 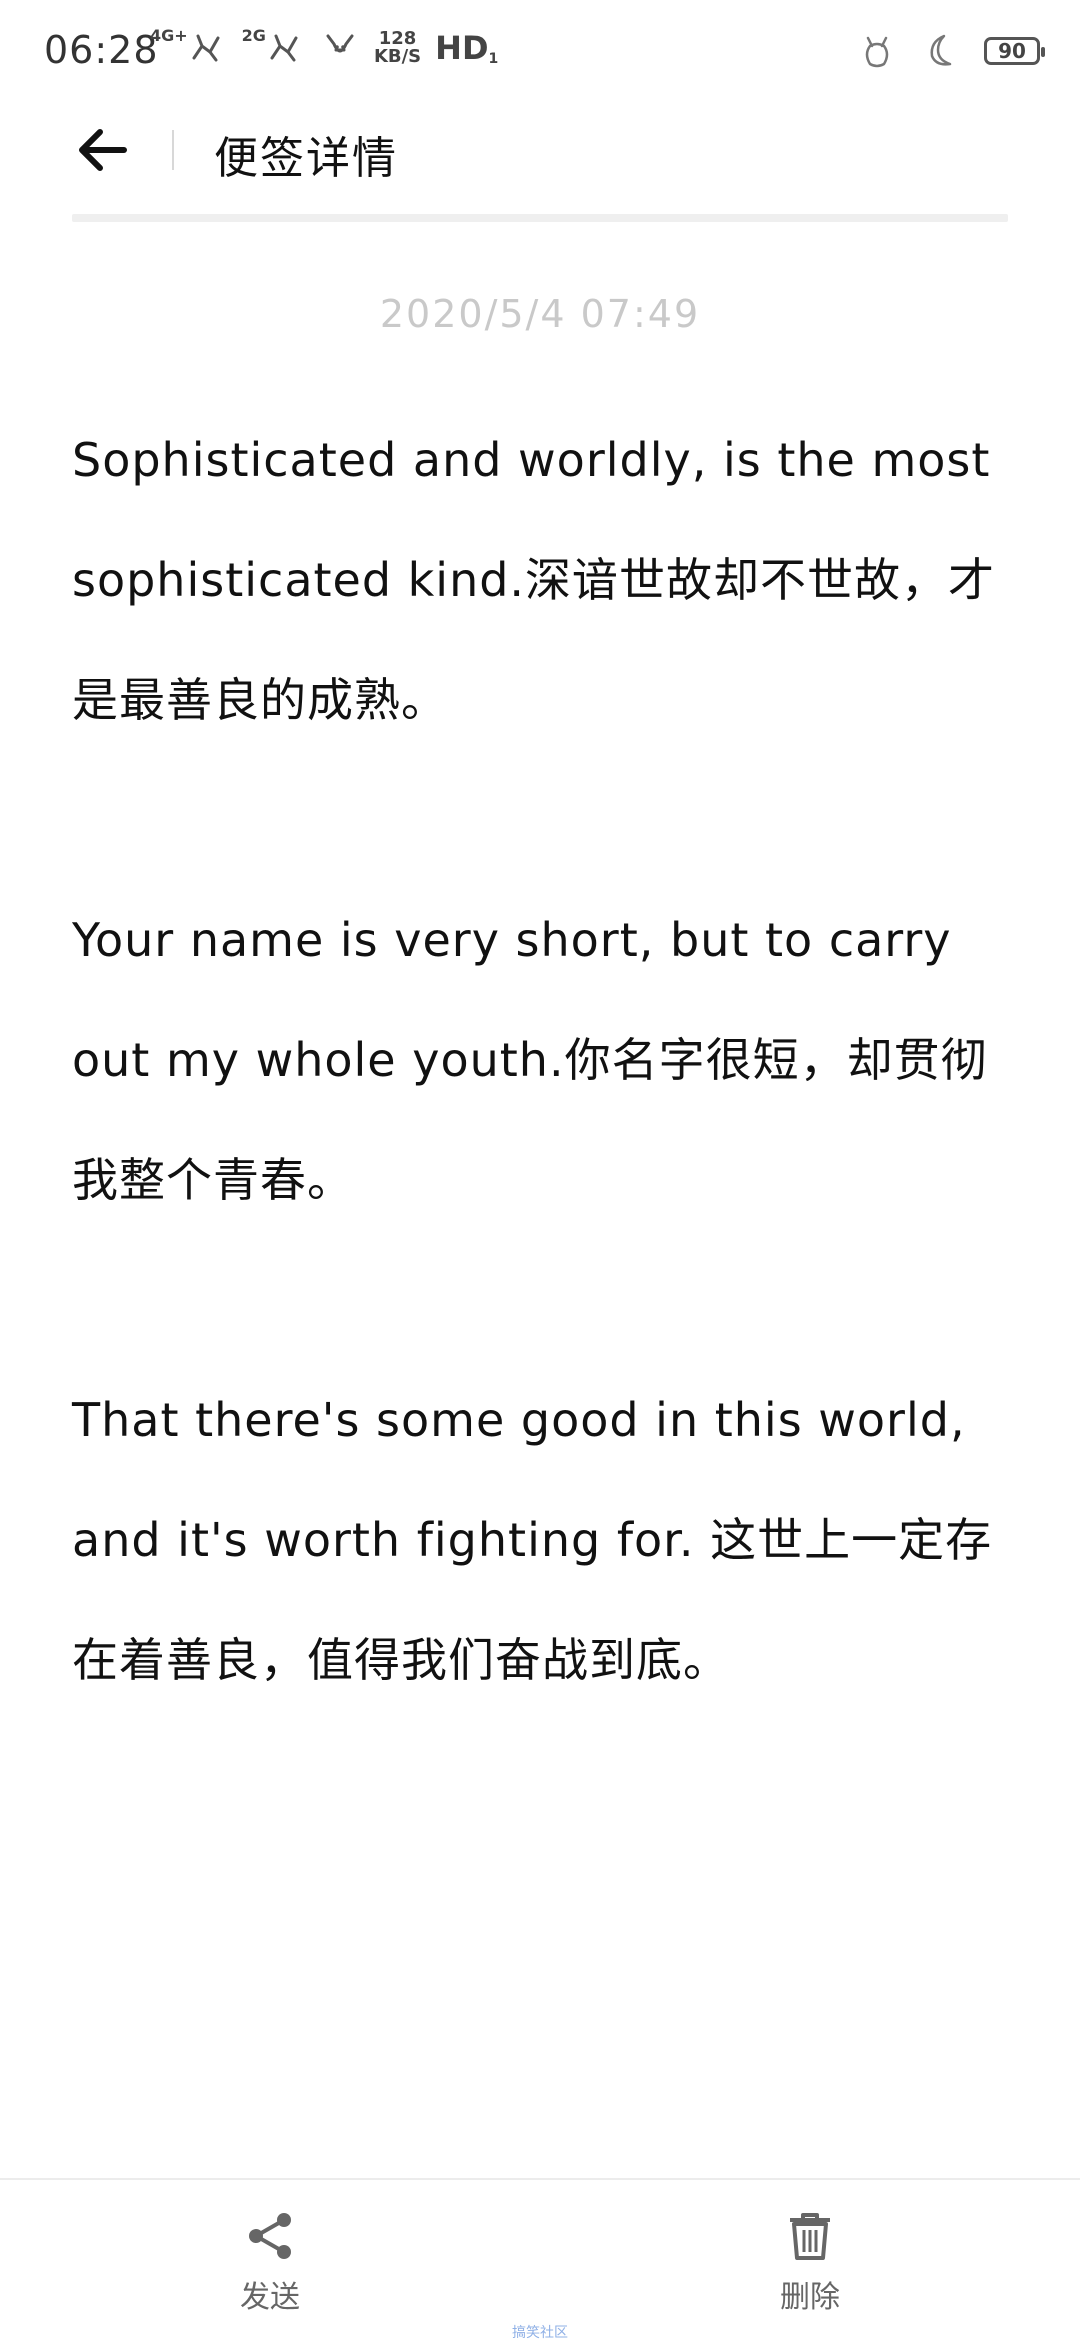 What do you see at coordinates (810, 2297) in the screenshot?
I see `delete-label: 删除` at bounding box center [810, 2297].